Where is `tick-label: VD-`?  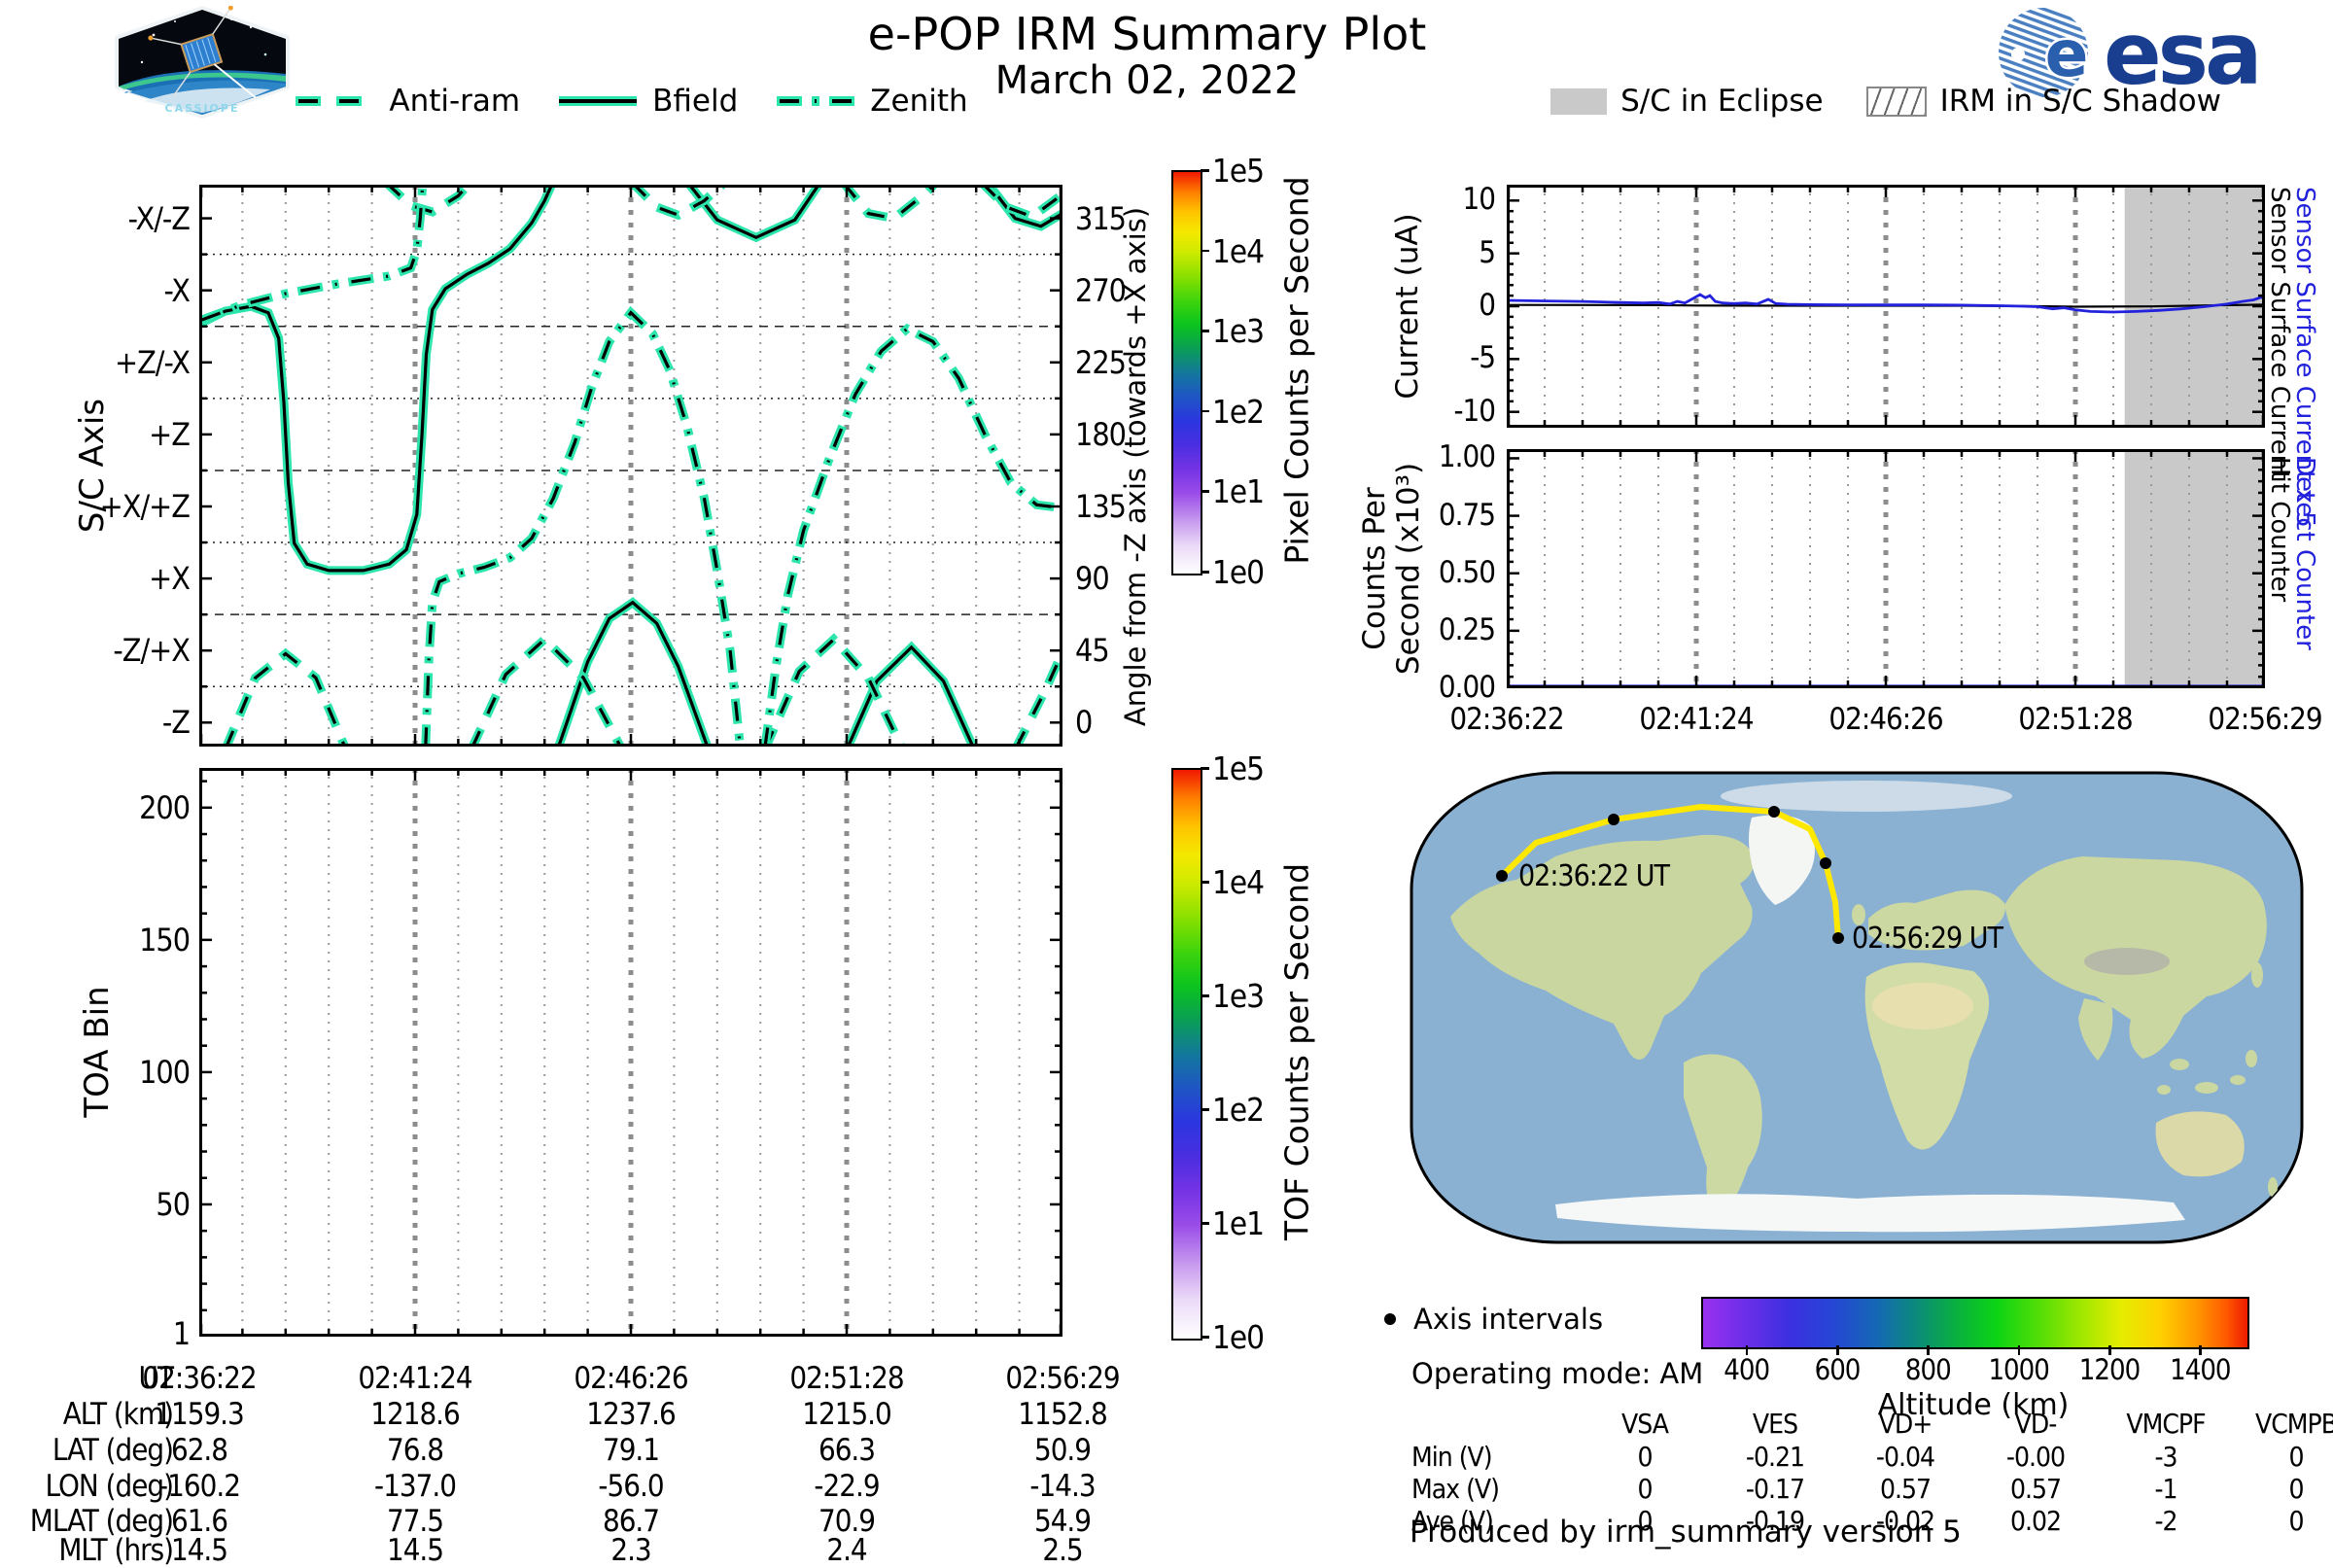
tick-label: VD- is located at coordinates (2036, 1424).